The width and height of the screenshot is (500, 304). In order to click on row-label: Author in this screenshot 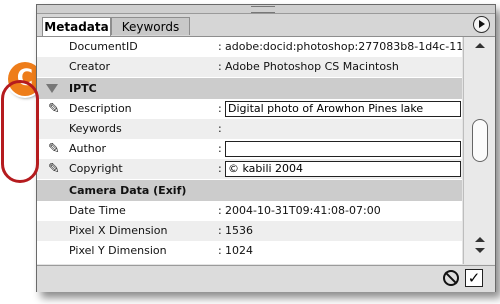, I will do `click(88, 148)`.